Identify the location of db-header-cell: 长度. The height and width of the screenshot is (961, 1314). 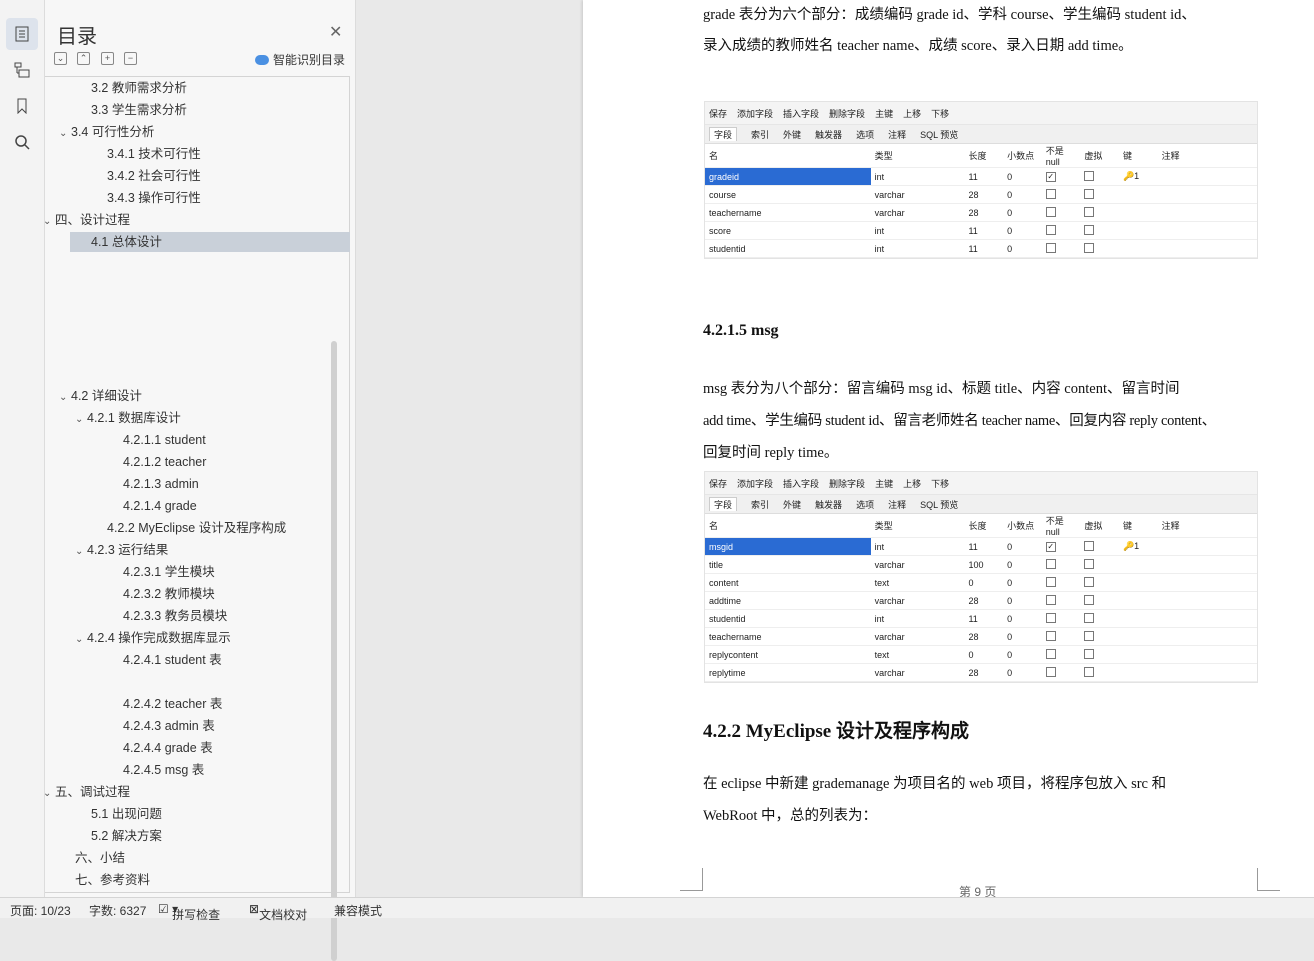
(984, 156).